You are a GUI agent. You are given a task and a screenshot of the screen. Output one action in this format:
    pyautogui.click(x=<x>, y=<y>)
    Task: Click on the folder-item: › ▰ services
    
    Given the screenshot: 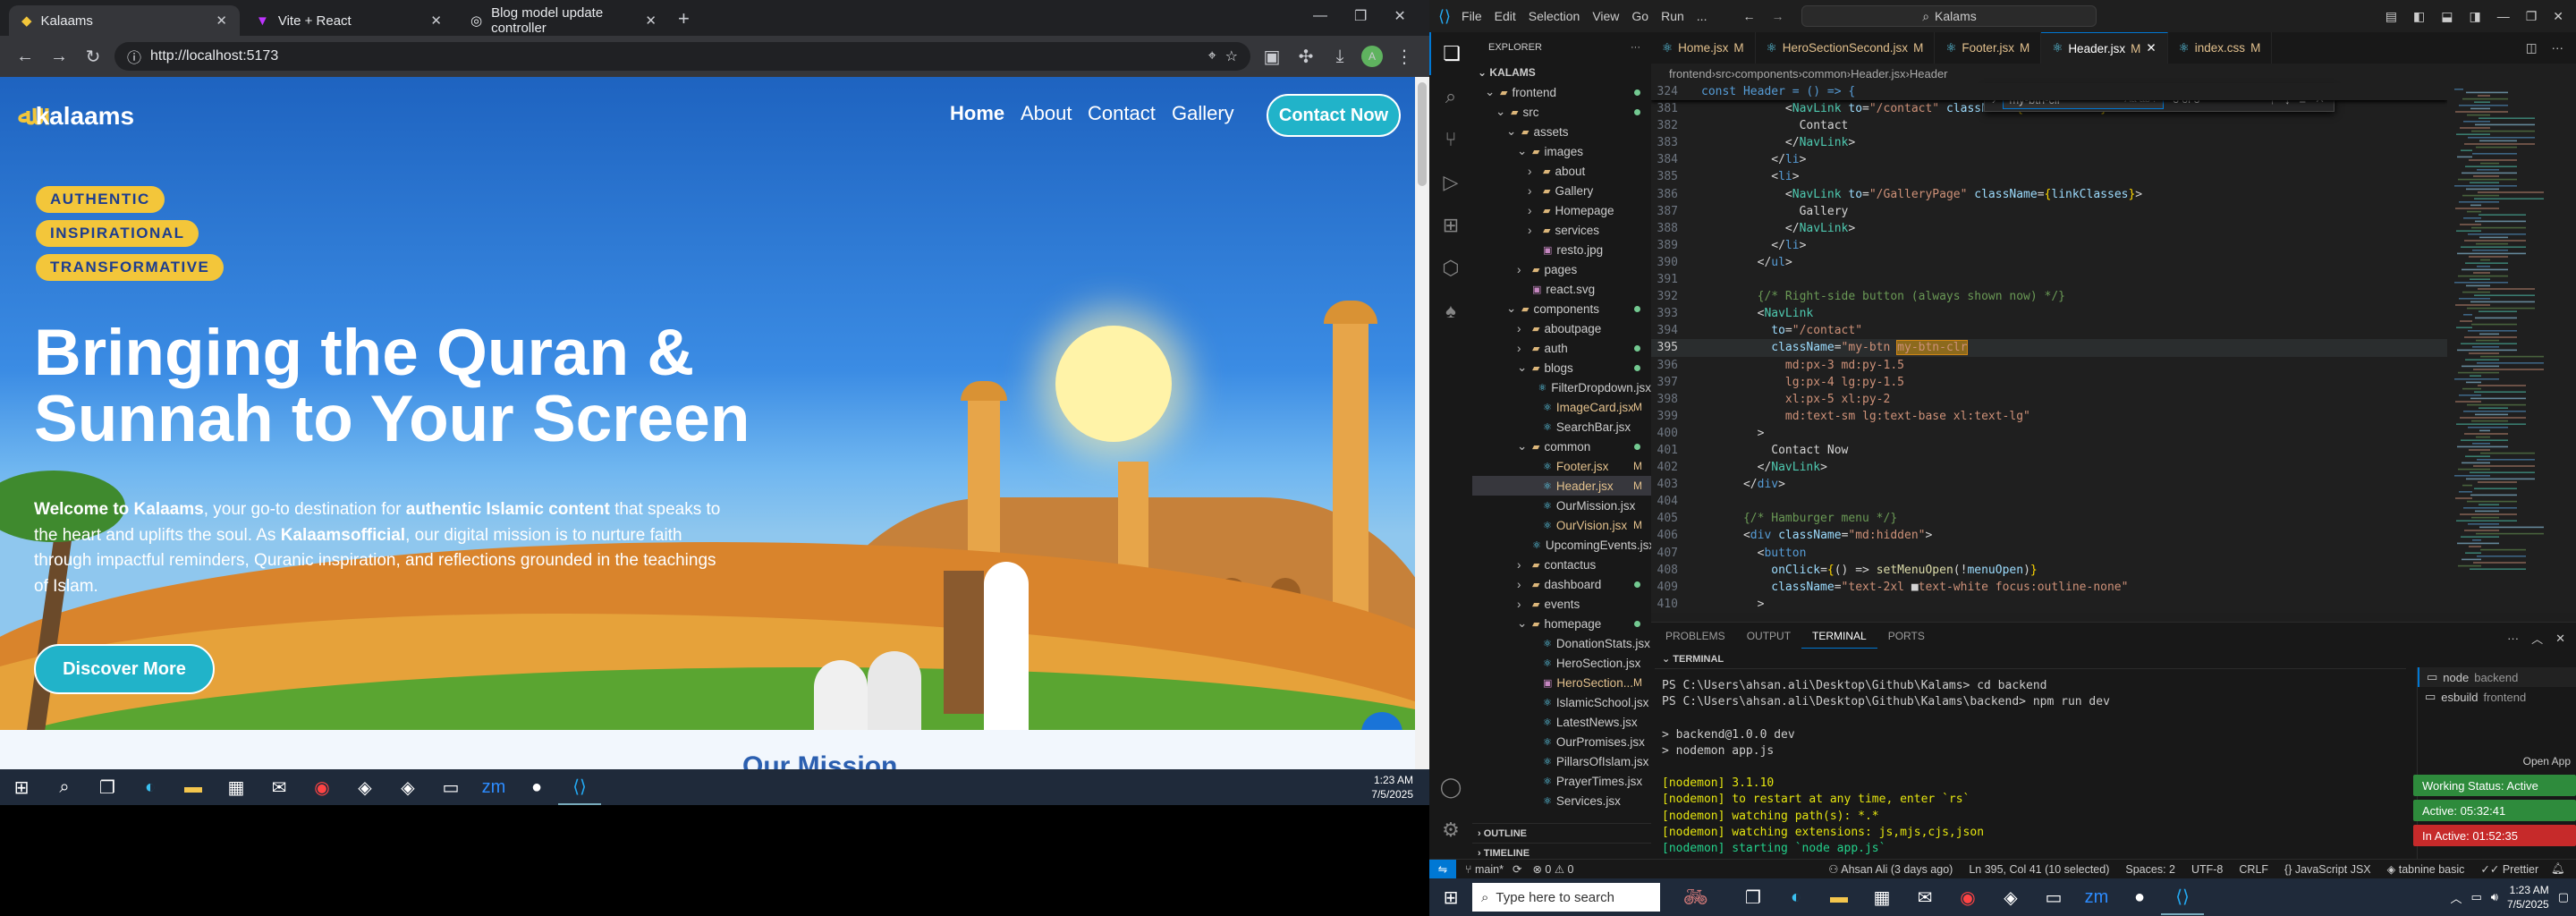 What is the action you would take?
    pyautogui.click(x=1561, y=230)
    